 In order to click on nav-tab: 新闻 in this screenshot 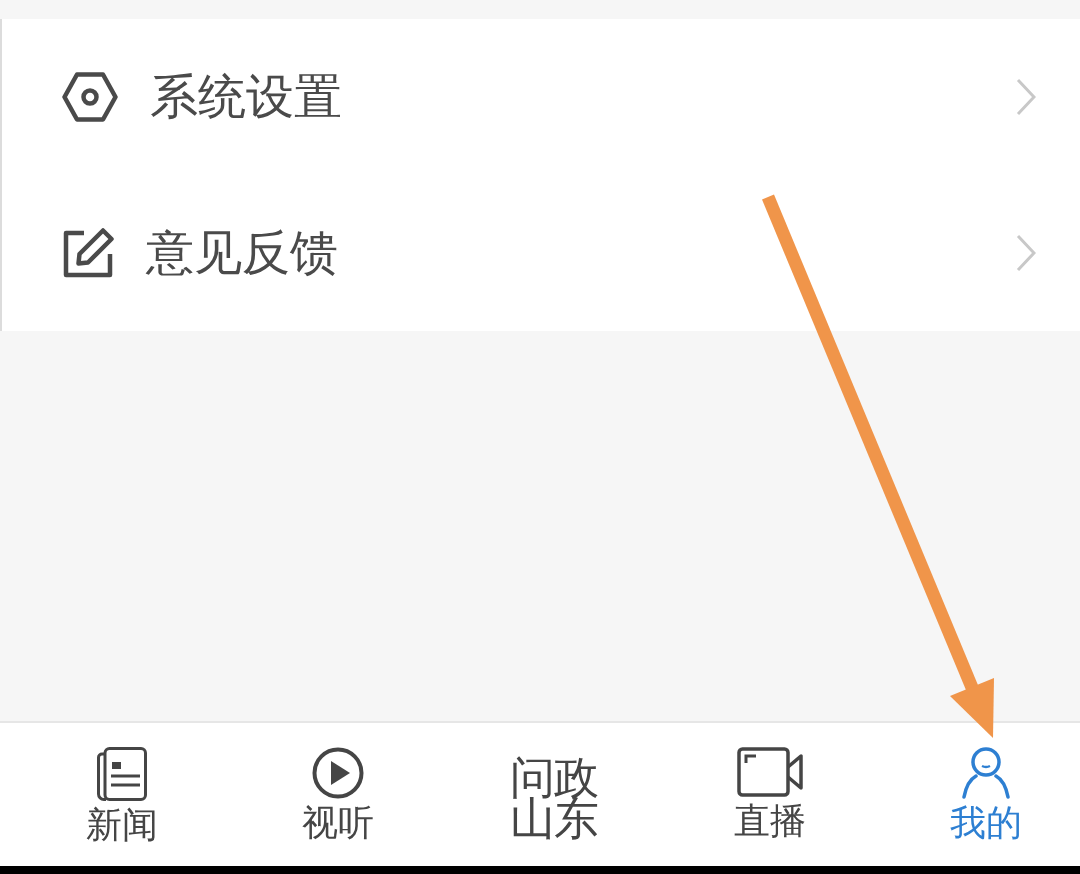, I will do `click(122, 796)`.